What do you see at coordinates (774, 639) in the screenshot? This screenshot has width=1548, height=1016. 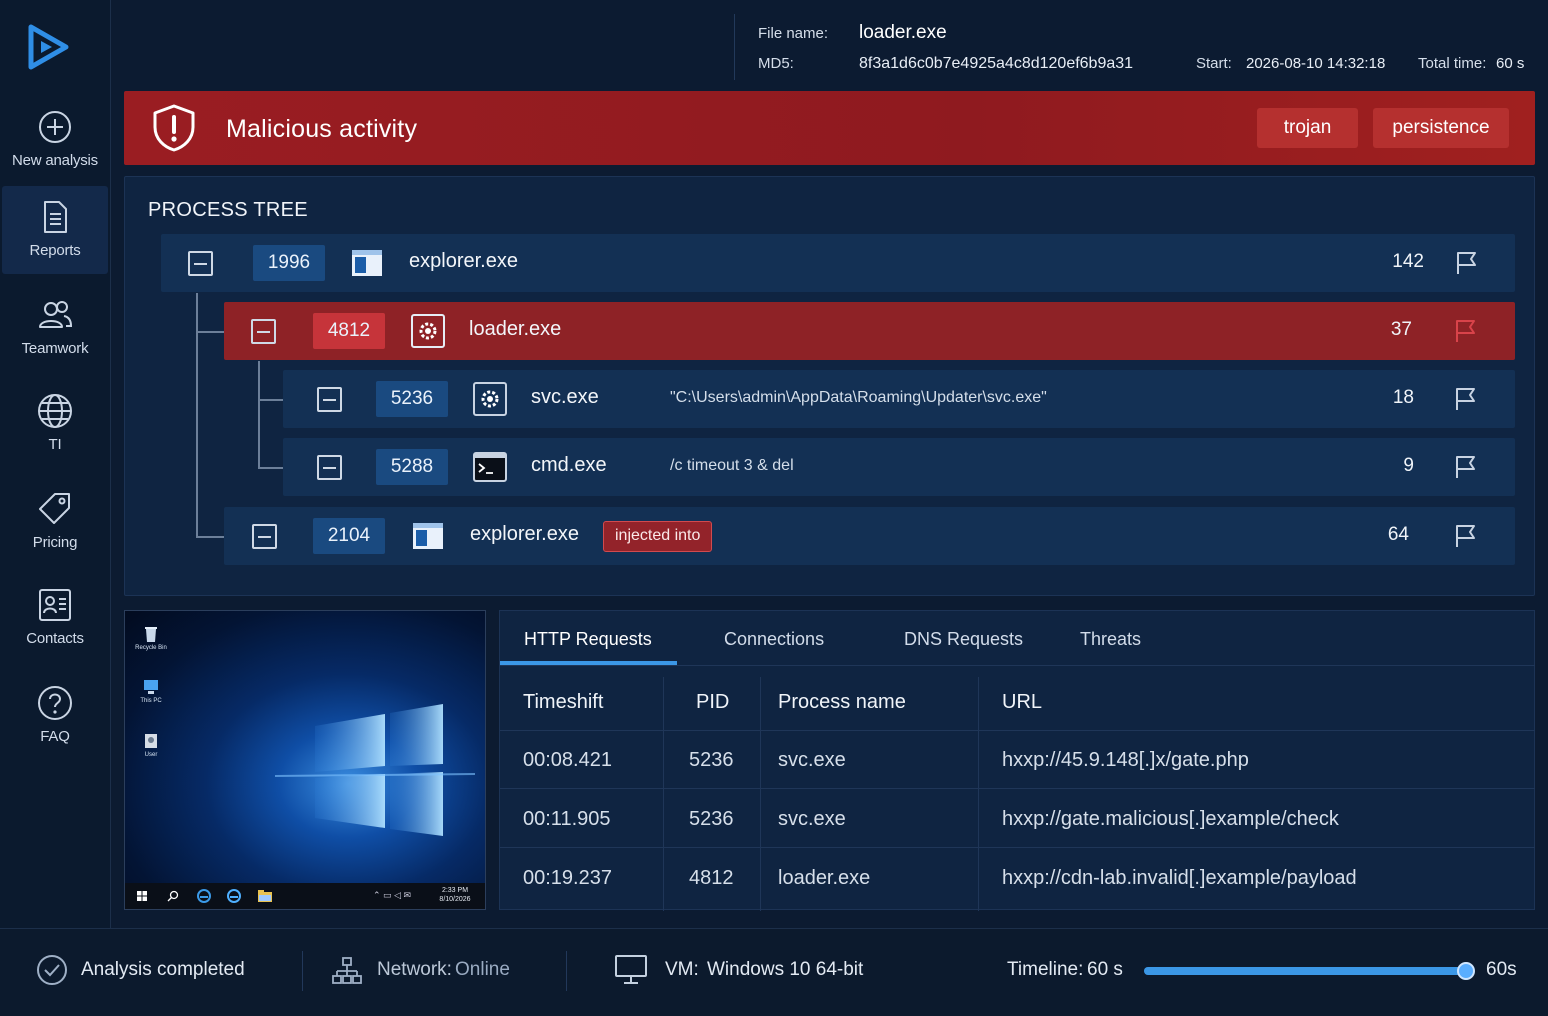 I see `tab-connections: Connections` at bounding box center [774, 639].